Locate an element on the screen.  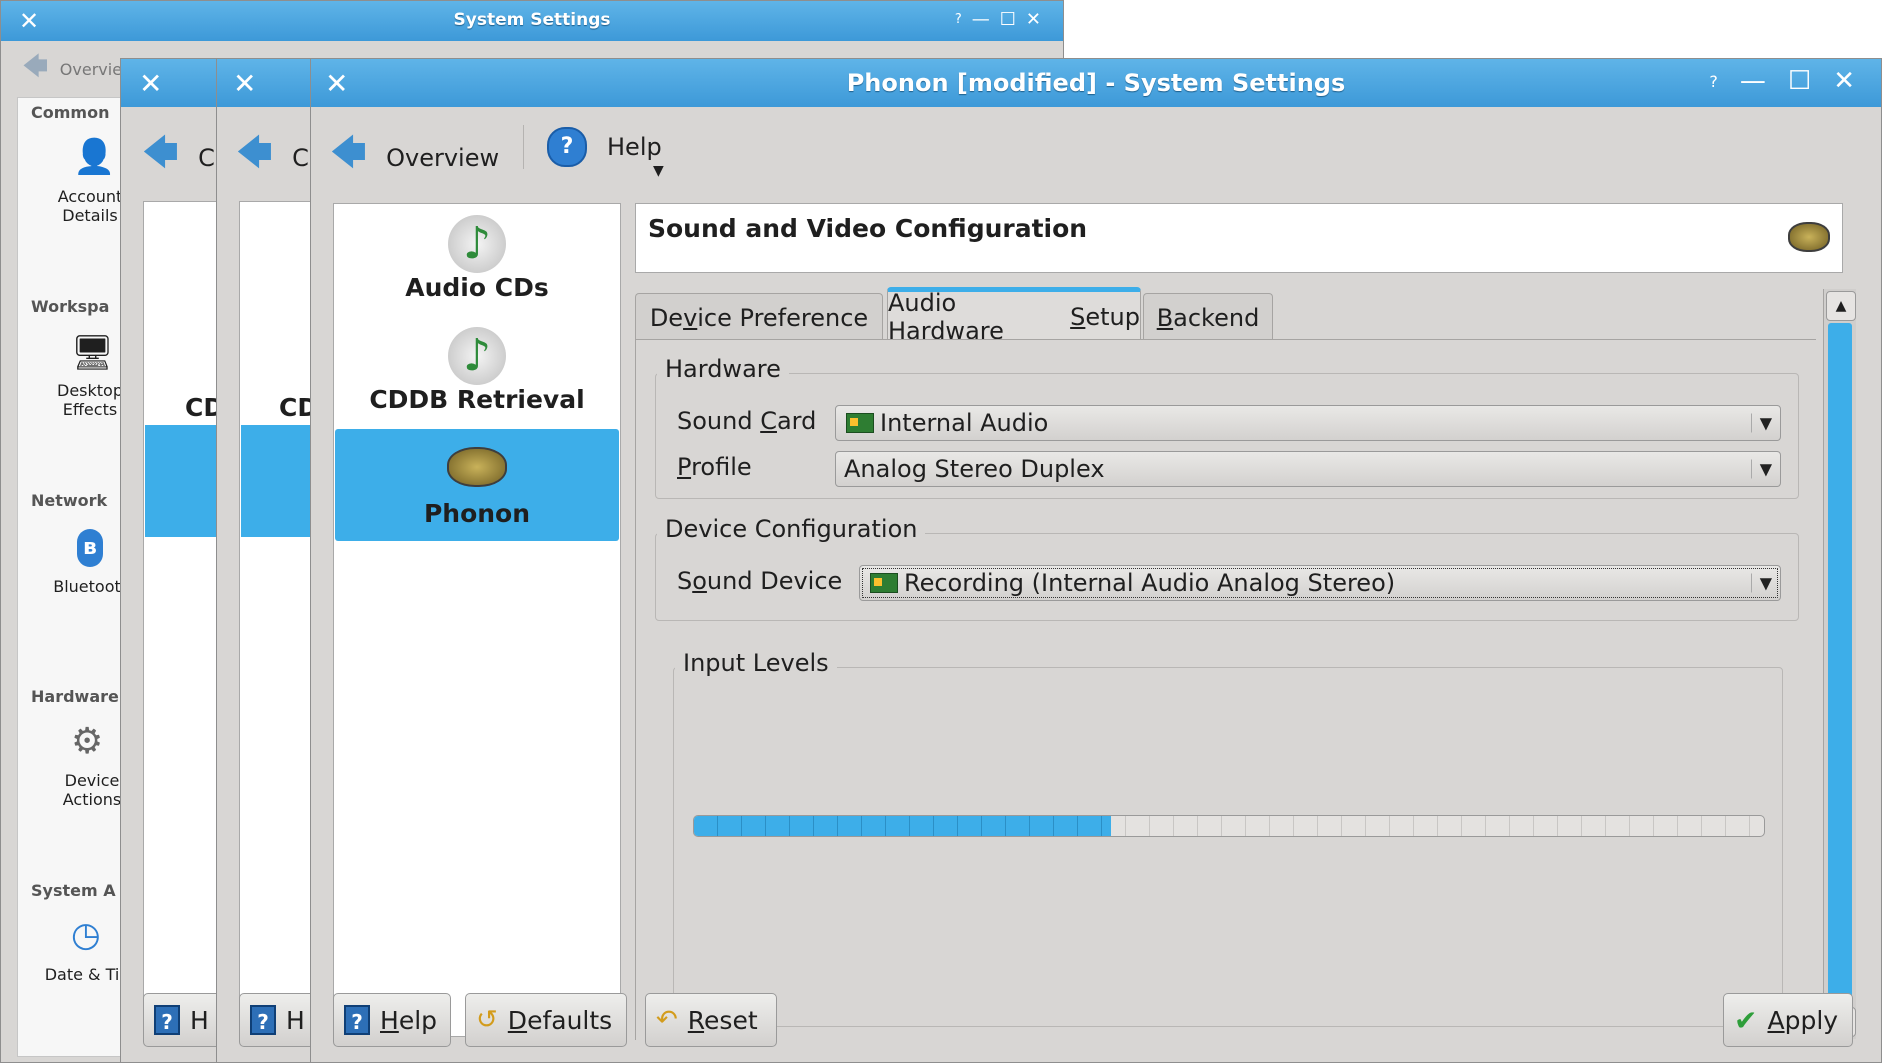
category-label: Hardware is located at coordinates (75, 696).